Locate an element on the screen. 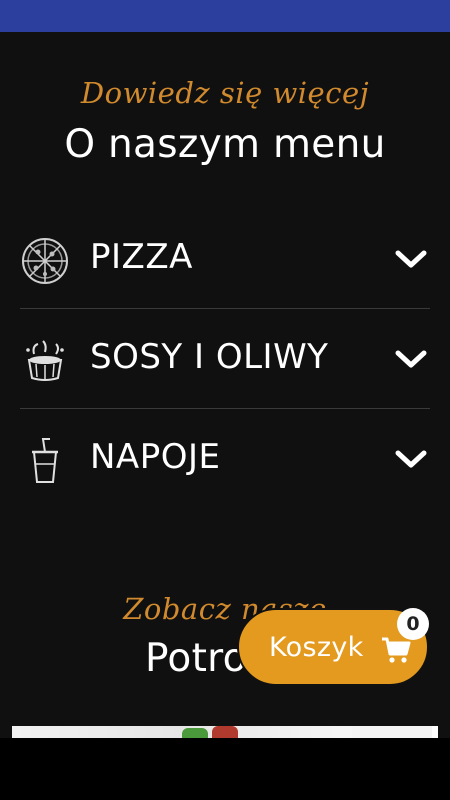 This screenshot has width=450, height=800. menu-item-pizza: PIZZA is located at coordinates (225, 259).